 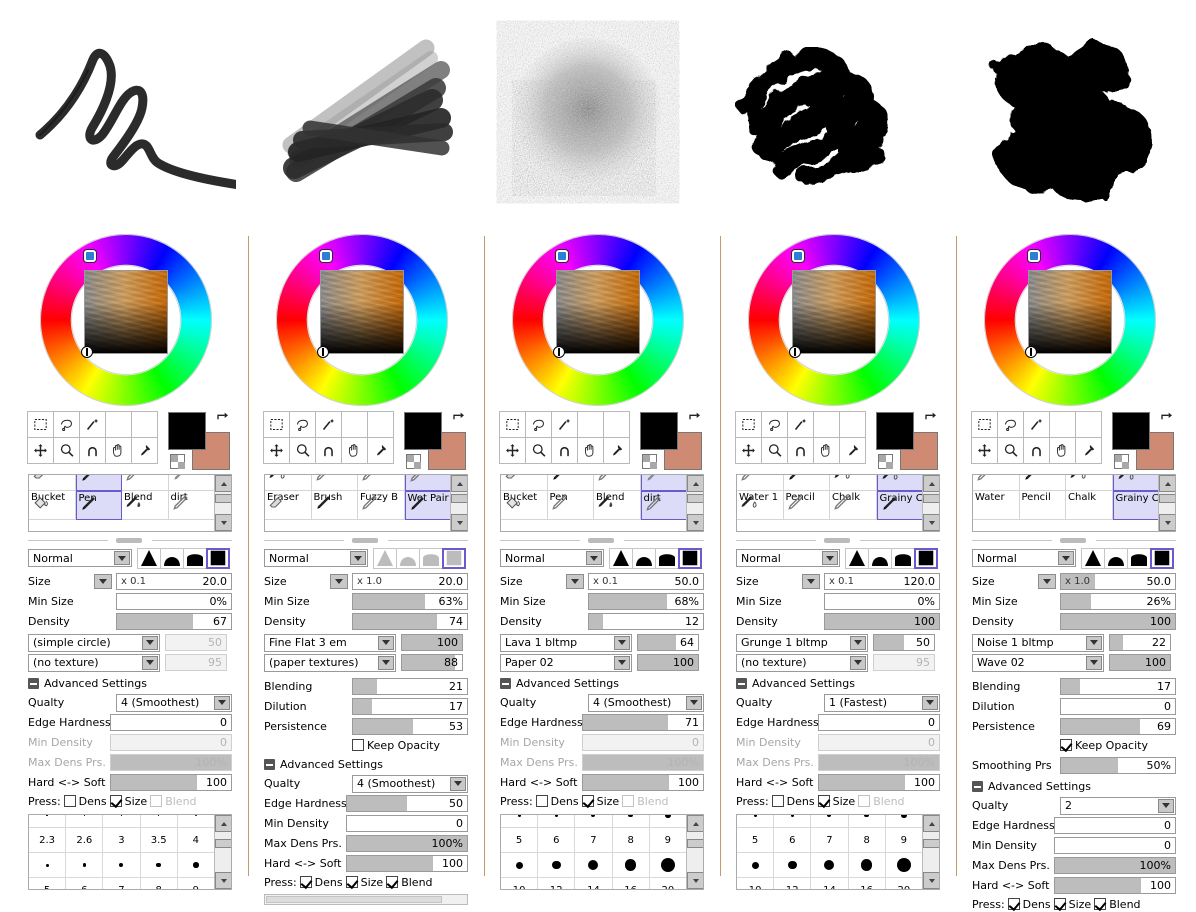 I want to click on size-preset-cell: 6, so click(x=793, y=840).